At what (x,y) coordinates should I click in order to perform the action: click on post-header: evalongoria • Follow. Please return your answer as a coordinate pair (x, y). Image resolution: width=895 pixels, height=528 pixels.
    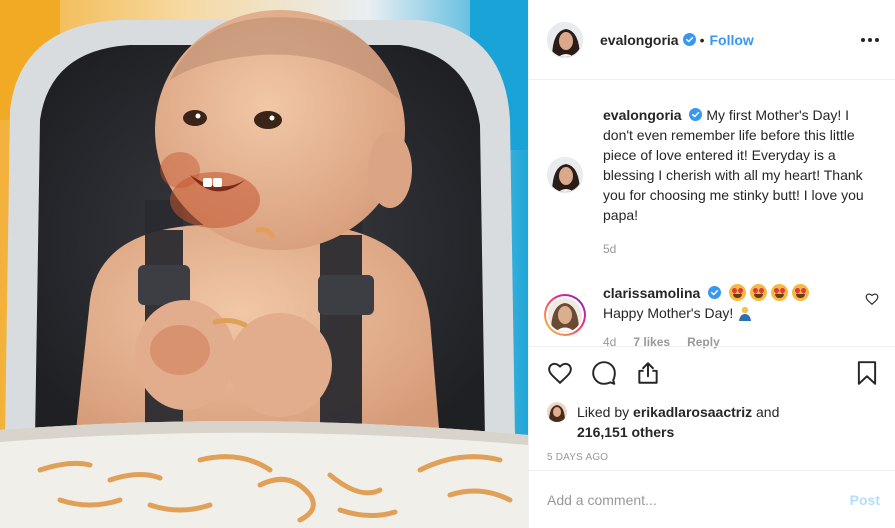
    Looking at the image, I should click on (712, 40).